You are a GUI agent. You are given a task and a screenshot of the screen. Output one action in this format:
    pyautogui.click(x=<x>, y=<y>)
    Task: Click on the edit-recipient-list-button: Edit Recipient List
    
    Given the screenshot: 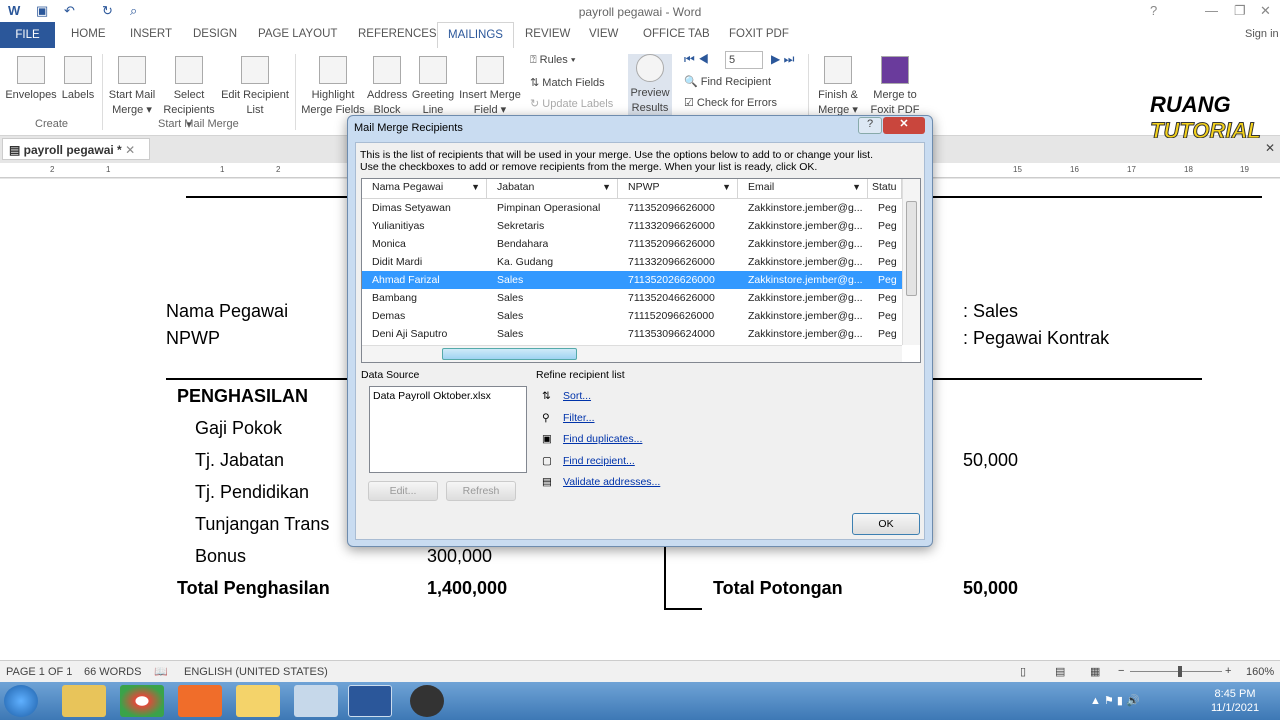 What is the action you would take?
    pyautogui.click(x=255, y=87)
    